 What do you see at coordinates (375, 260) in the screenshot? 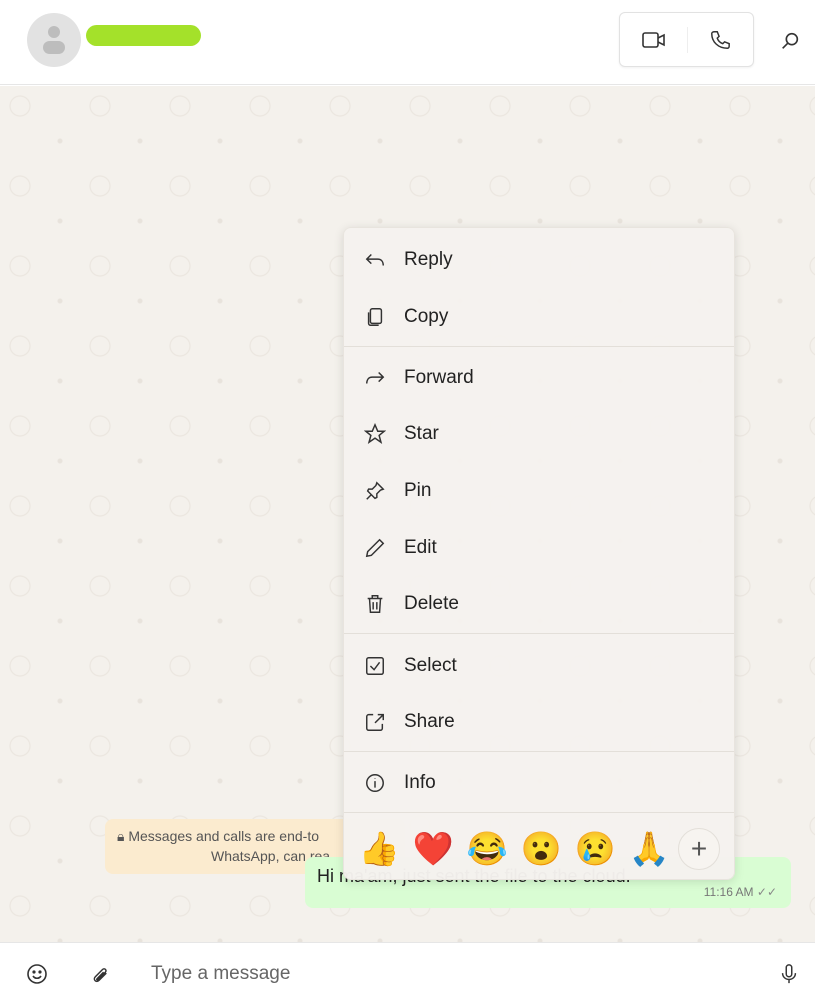
I see `reply-icon` at bounding box center [375, 260].